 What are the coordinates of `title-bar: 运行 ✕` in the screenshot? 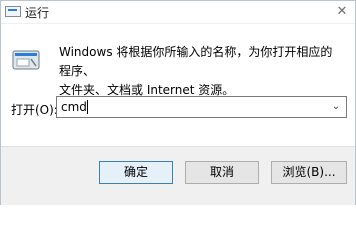 It's located at (178, 12).